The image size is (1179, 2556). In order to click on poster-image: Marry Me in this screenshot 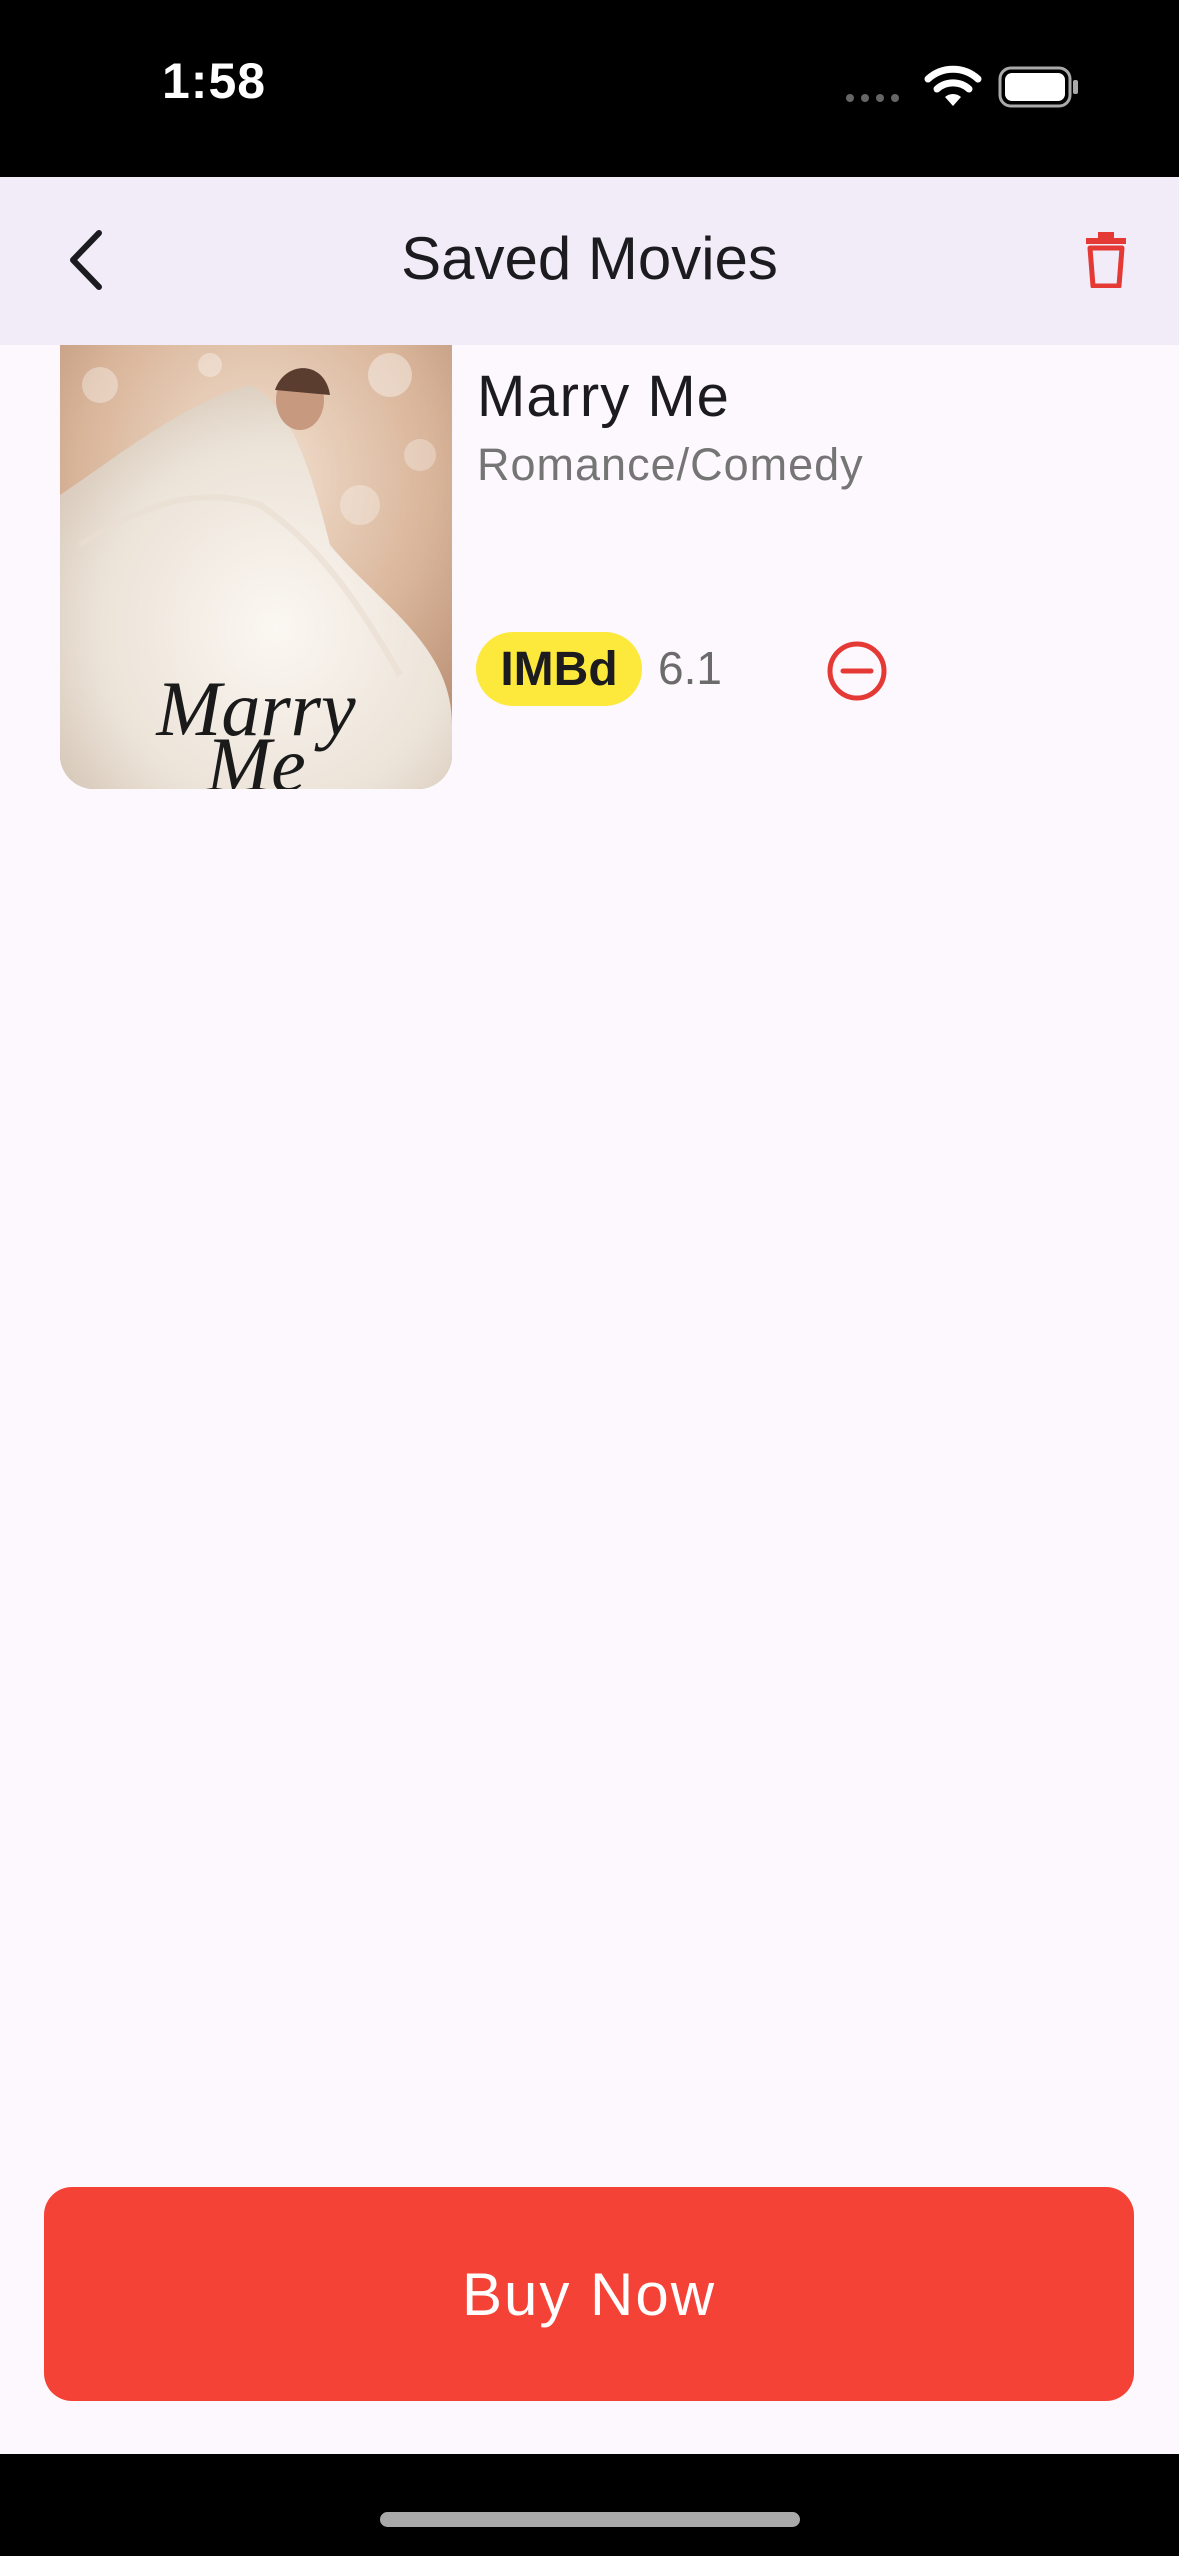, I will do `click(256, 567)`.